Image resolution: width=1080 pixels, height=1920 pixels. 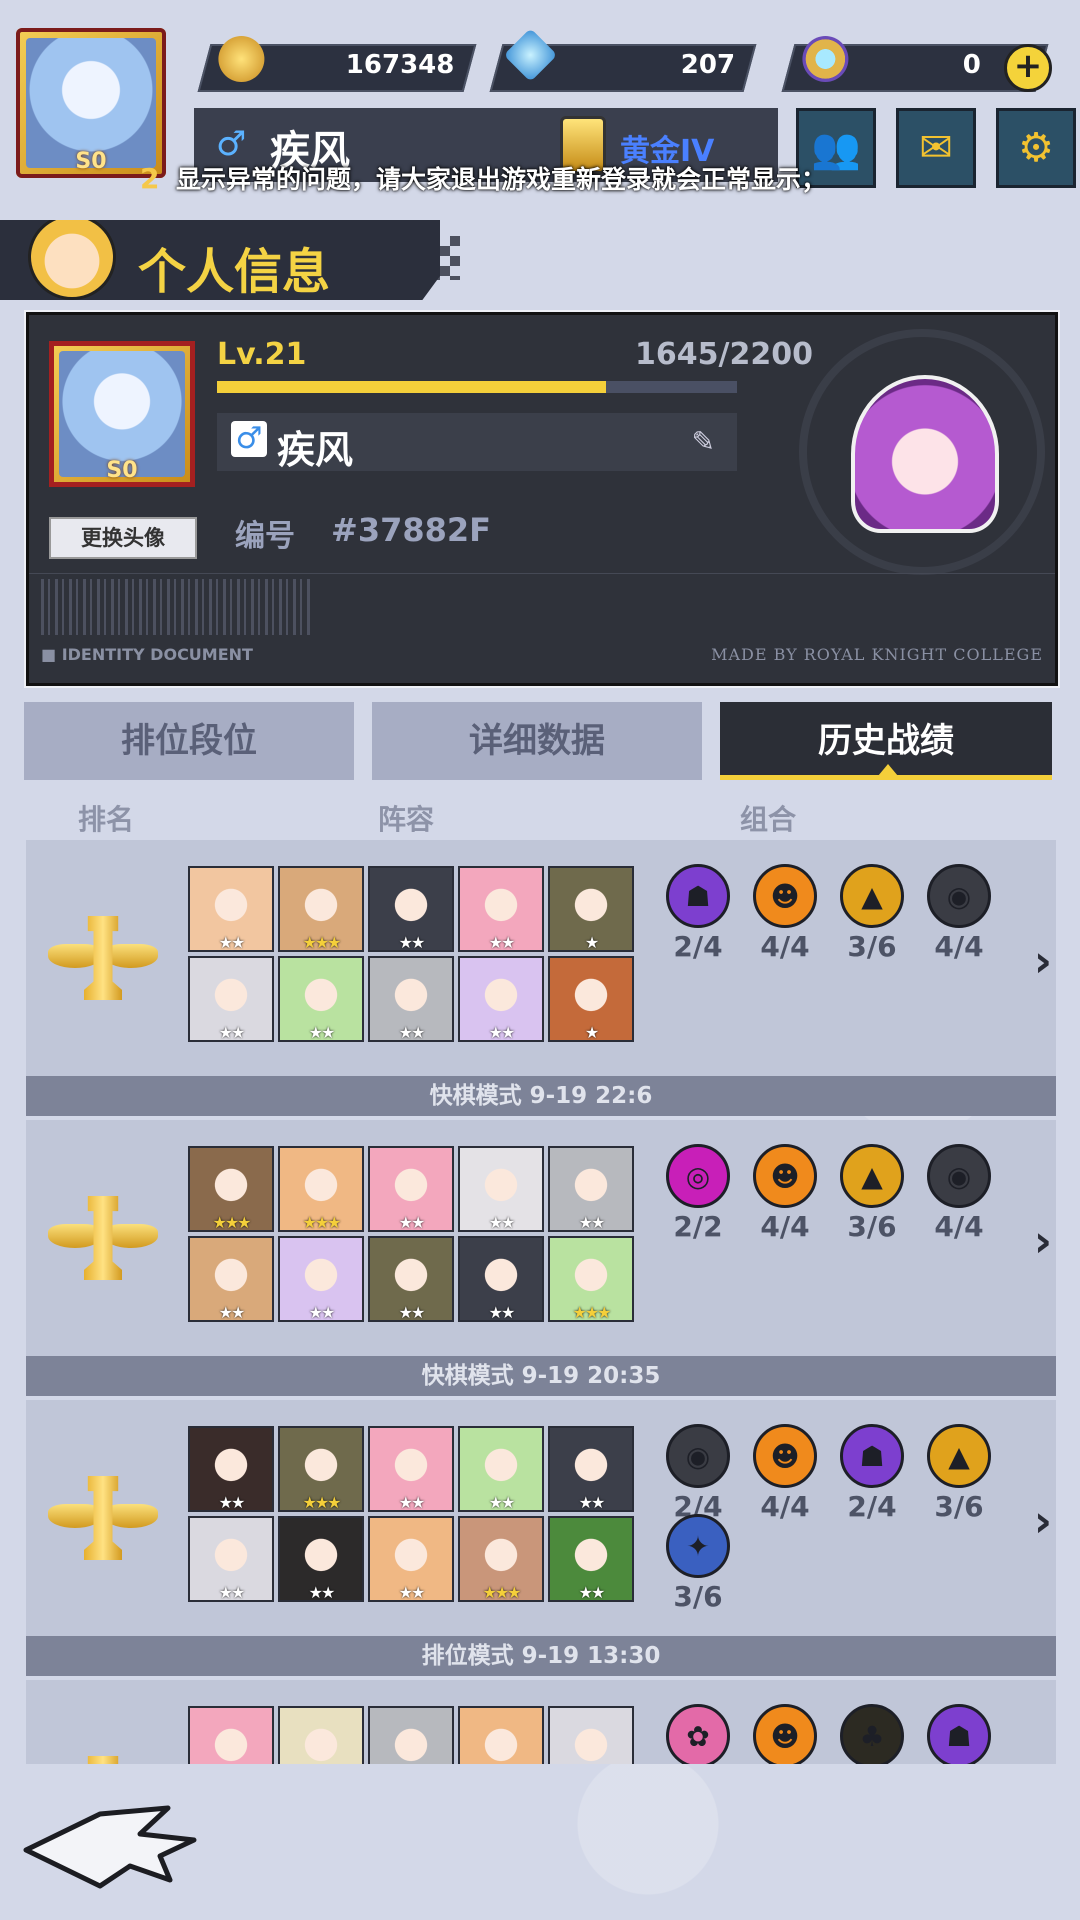 What do you see at coordinates (123, 538) in the screenshot?
I see `change-avatar-button: 更换头像` at bounding box center [123, 538].